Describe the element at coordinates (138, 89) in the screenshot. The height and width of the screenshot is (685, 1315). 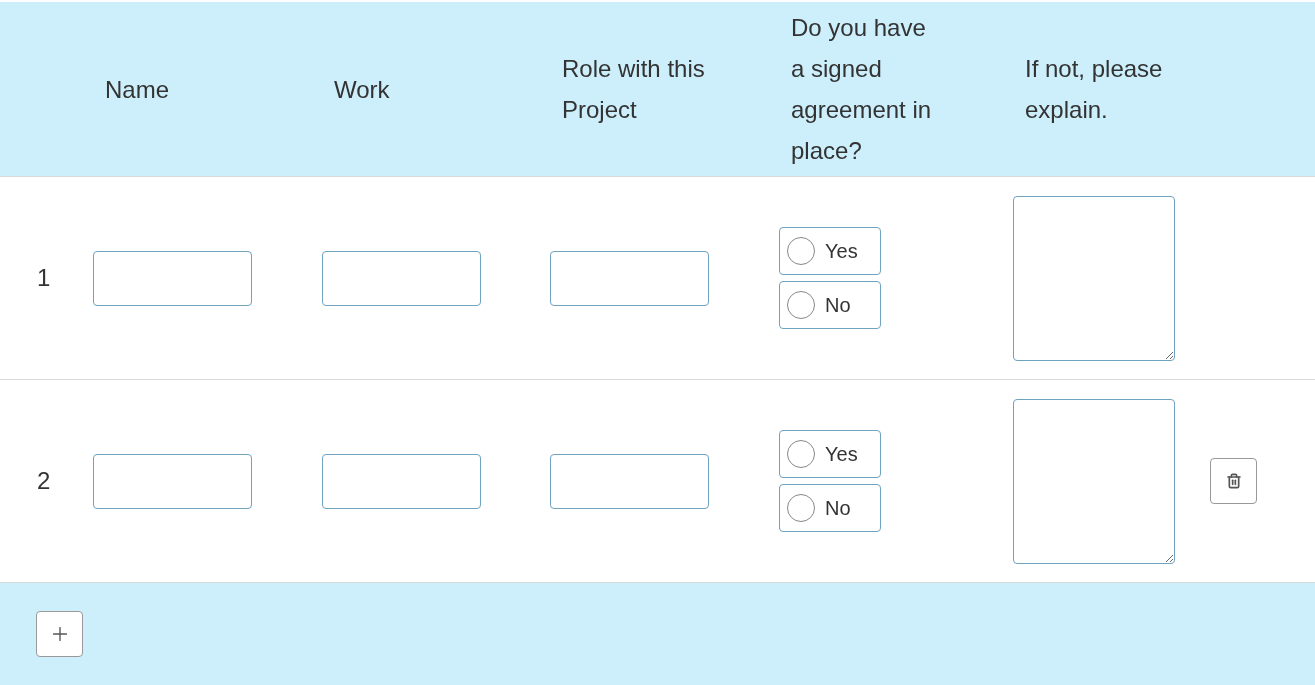
I see `column-header: Name` at that location.